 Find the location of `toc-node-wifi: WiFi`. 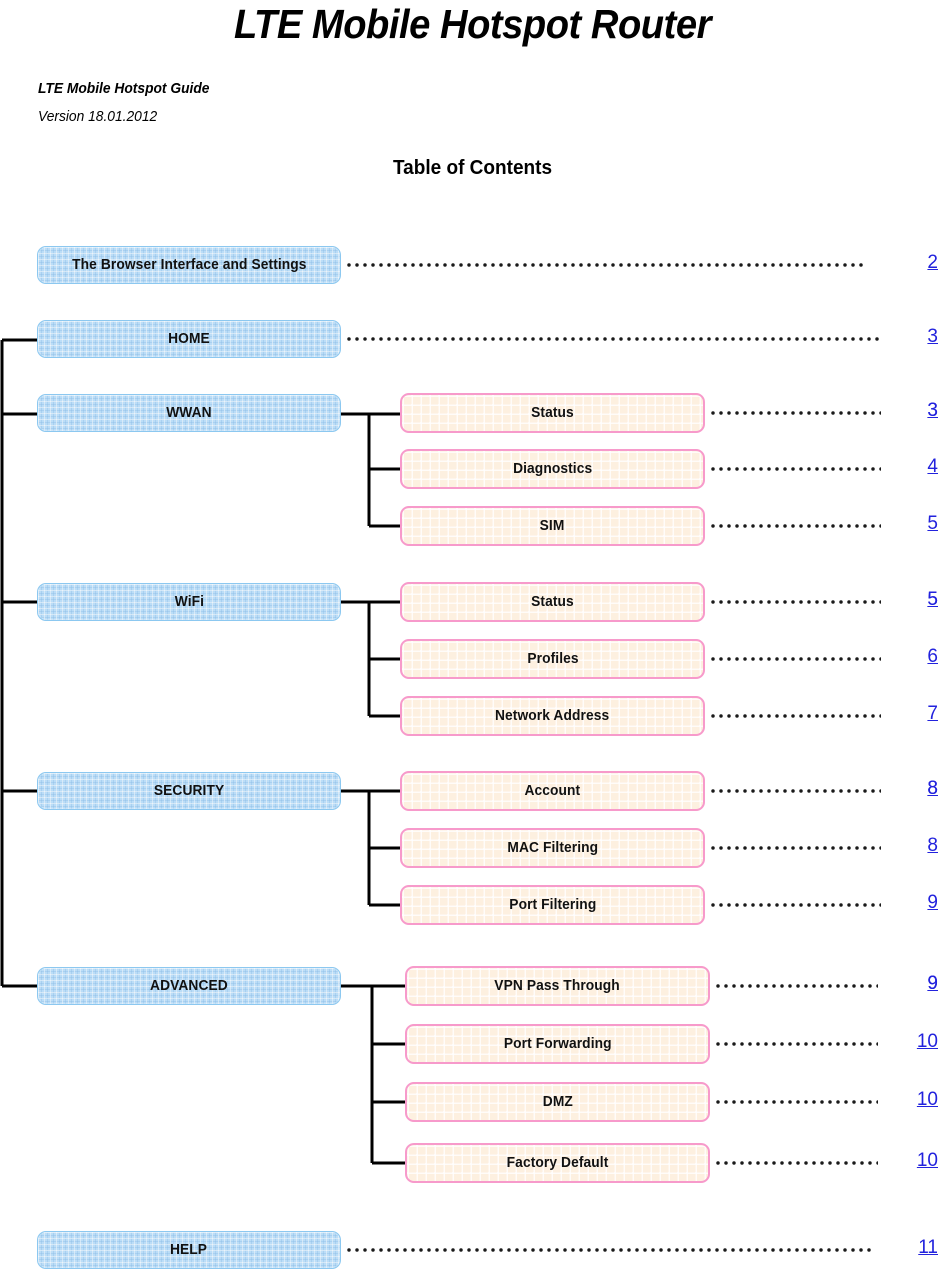

toc-node-wifi: WiFi is located at coordinates (189, 602).